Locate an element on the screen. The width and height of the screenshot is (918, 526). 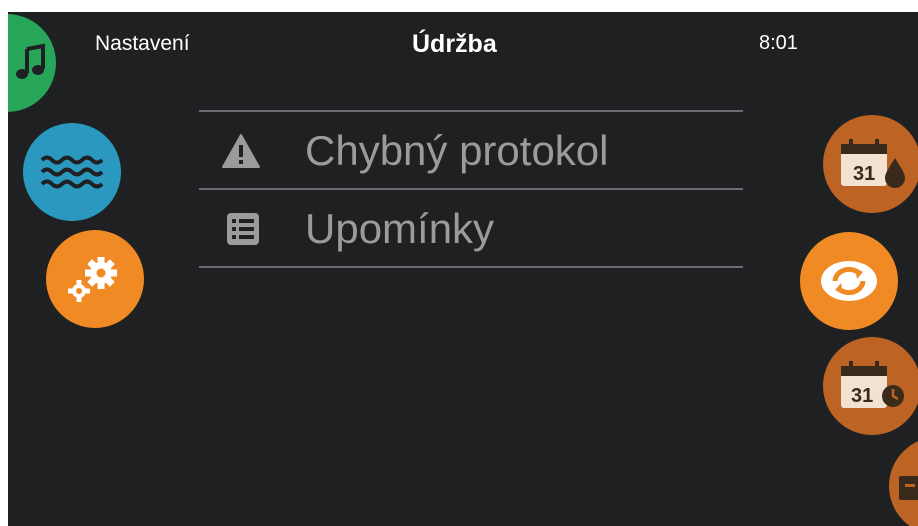
water-waves-icon is located at coordinates (72, 172).